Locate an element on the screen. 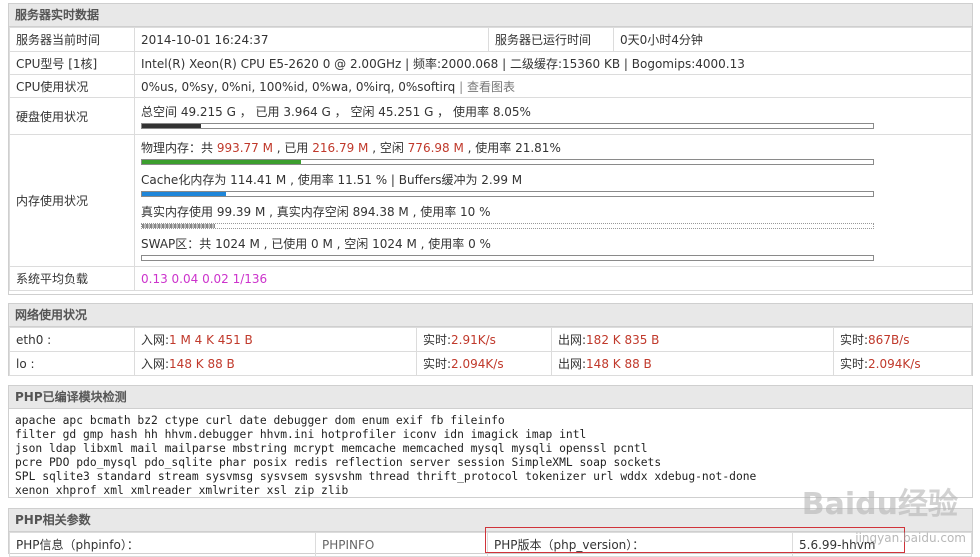 The image size is (980, 557). phys-rate: , 使用率 21.81% is located at coordinates (512, 148).